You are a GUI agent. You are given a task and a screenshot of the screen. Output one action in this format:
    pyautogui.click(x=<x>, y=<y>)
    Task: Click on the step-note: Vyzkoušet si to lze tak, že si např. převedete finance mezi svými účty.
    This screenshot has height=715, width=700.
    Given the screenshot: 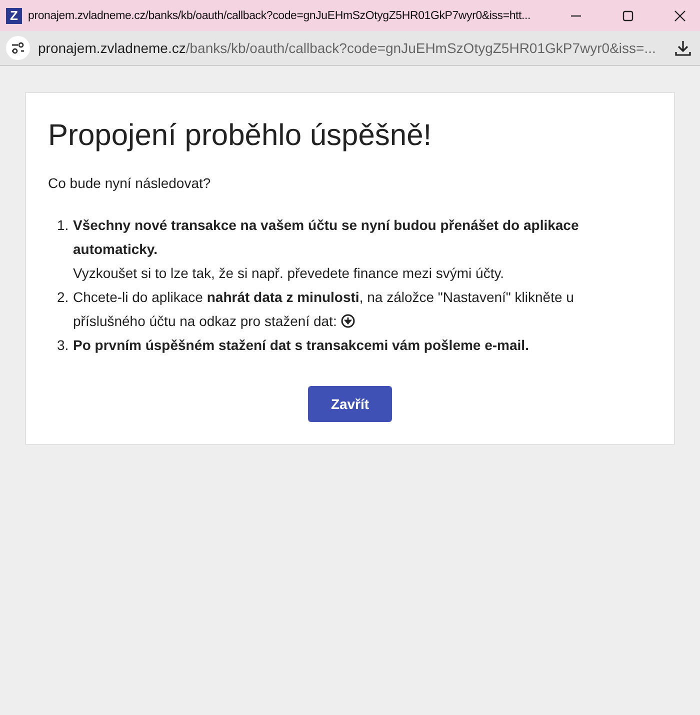 What is the action you would take?
    pyautogui.click(x=289, y=273)
    